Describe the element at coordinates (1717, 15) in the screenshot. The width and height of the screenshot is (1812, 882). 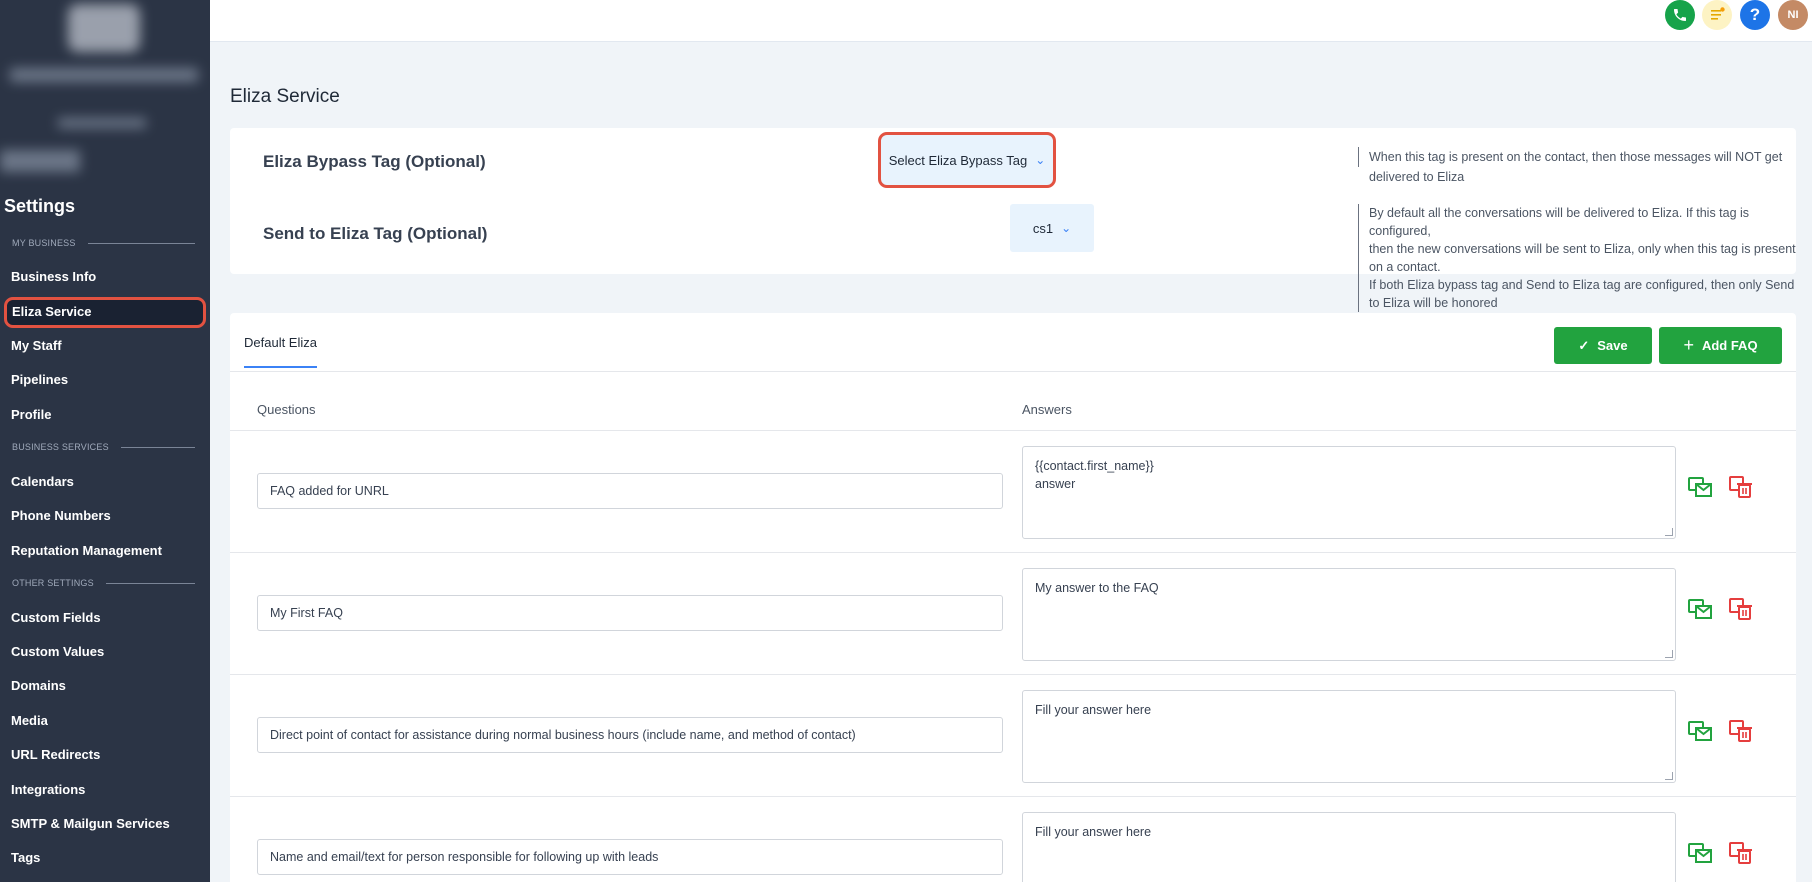
I see `notes-icon` at that location.